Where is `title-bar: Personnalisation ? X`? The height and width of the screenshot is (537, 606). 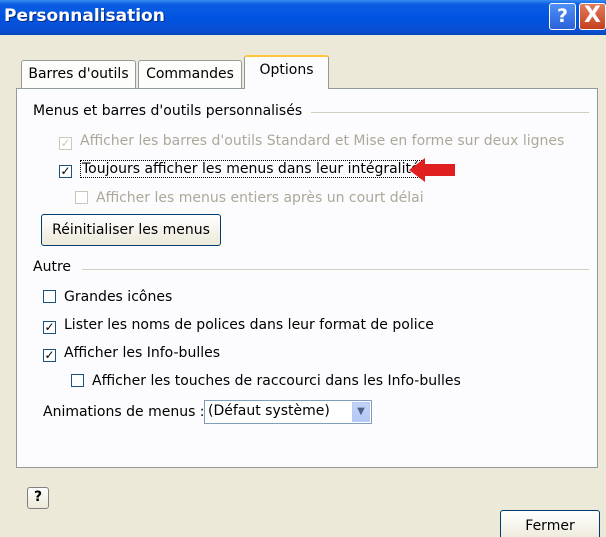 title-bar: Personnalisation ? X is located at coordinates (303, 17).